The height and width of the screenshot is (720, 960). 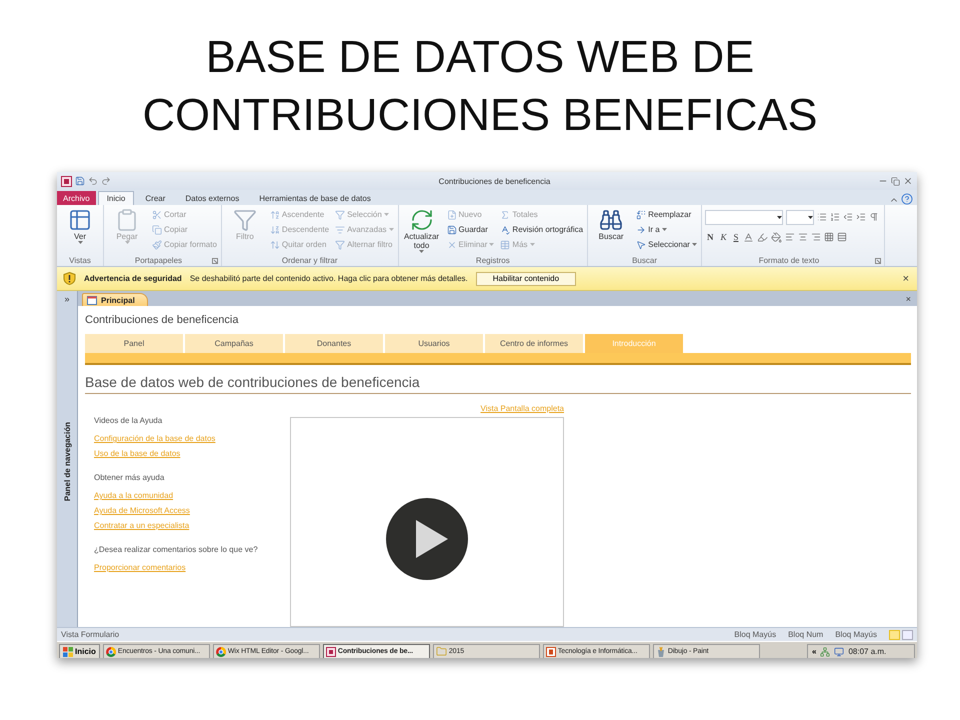 I want to click on warning-title: Advertencia de seguridad, so click(x=133, y=278).